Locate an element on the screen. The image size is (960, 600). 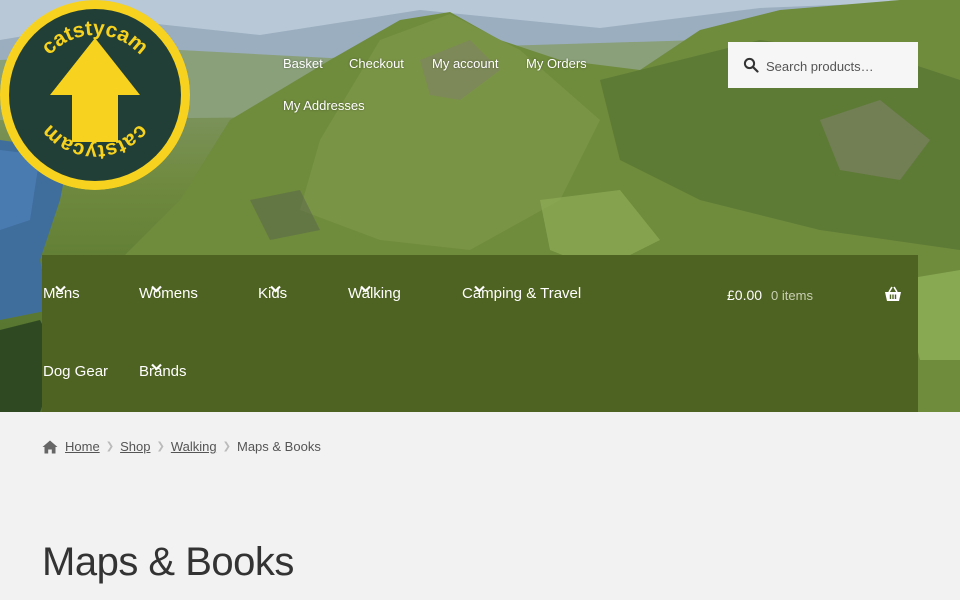
cart-item-count: 0 items is located at coordinates (792, 295).